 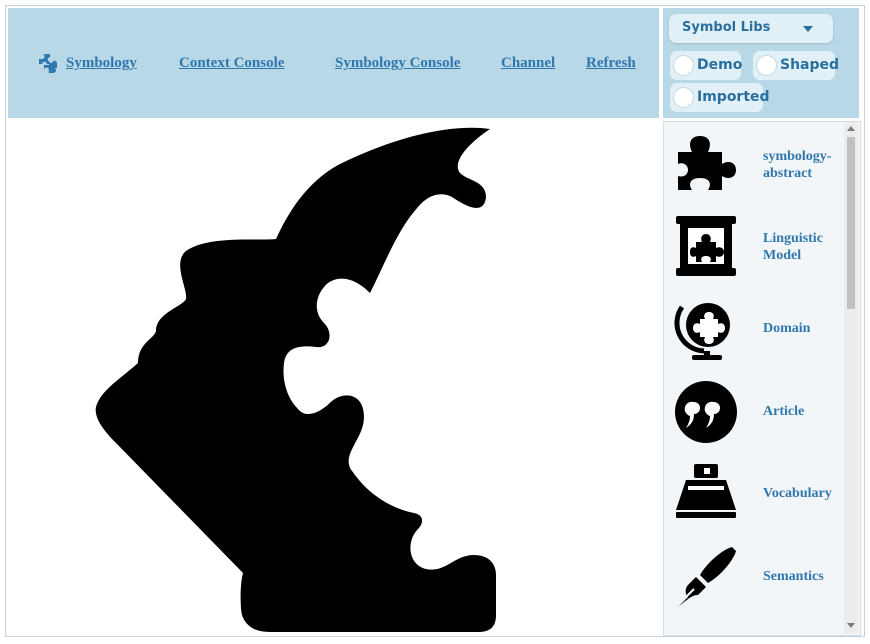 I want to click on nav-link-symbology-console: Symbology Console, so click(x=397, y=63).